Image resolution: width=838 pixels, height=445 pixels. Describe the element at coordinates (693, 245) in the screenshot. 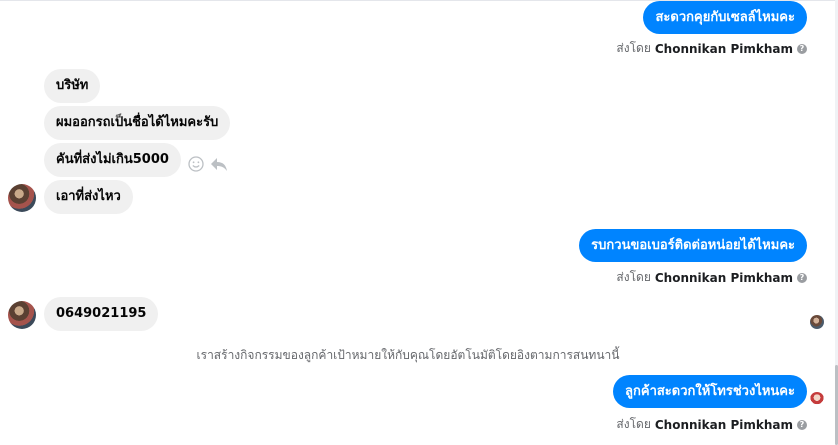

I see `outgoing-message: รบกวนขอเบอร์ติดต่อหน่อยได้ไหมคะ` at that location.